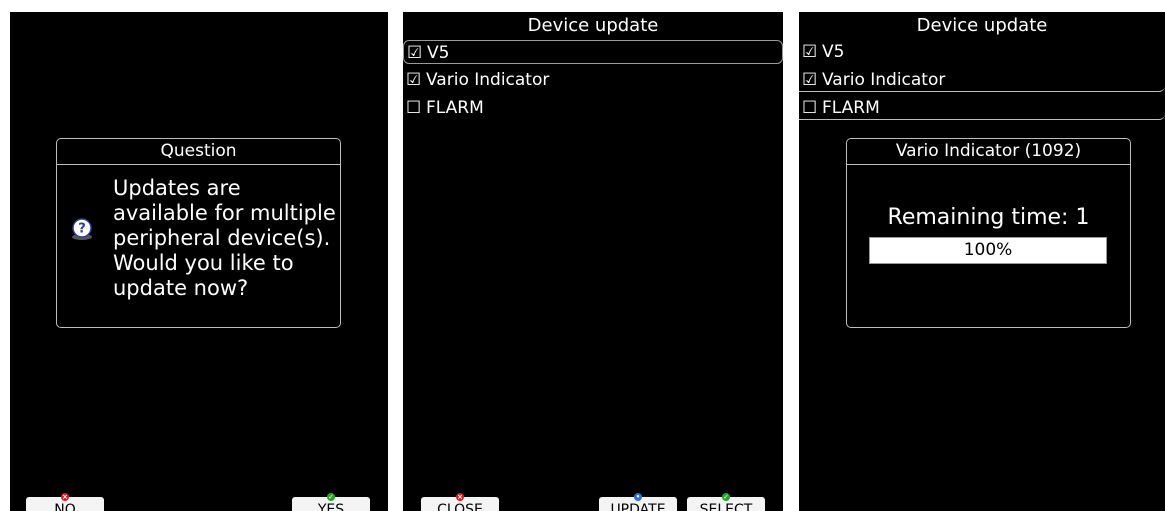 Image resolution: width=1165 pixels, height=511 pixels. What do you see at coordinates (331, 506) in the screenshot?
I see `yes-button-label: YES` at bounding box center [331, 506].